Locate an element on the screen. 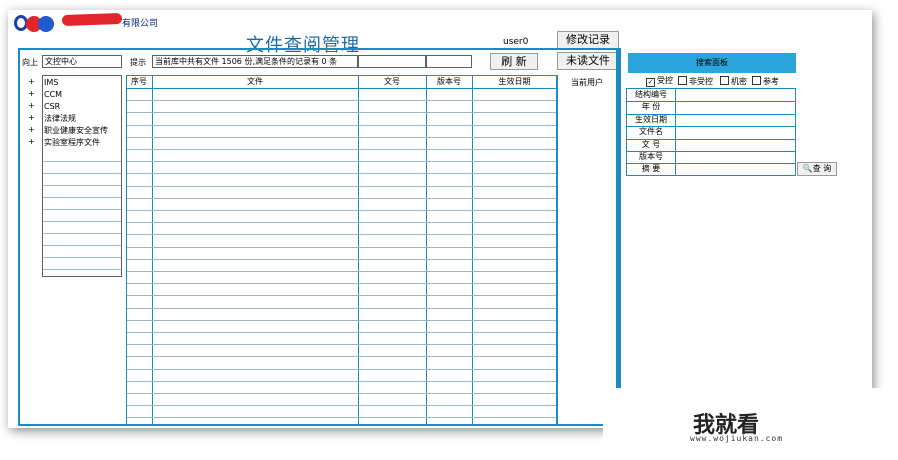  col-date-header: 生效日期 is located at coordinates (514, 82).